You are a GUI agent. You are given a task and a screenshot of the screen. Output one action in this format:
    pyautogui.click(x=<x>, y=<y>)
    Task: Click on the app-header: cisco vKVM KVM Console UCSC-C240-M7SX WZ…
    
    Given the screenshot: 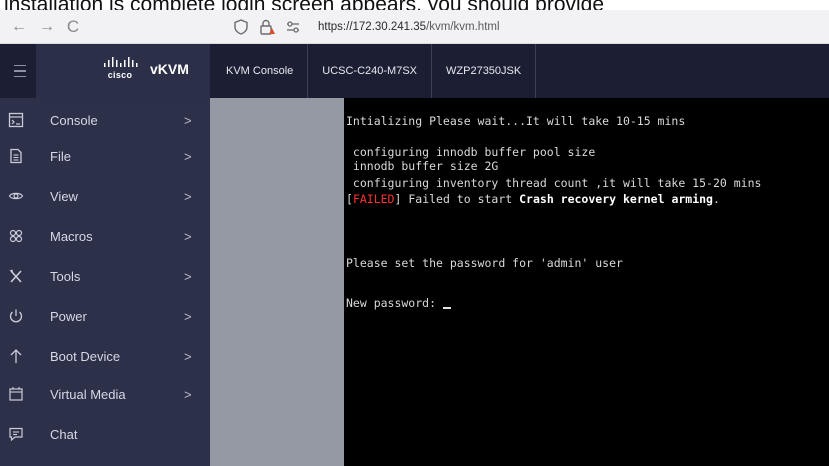 What is the action you would take?
    pyautogui.click(x=414, y=71)
    